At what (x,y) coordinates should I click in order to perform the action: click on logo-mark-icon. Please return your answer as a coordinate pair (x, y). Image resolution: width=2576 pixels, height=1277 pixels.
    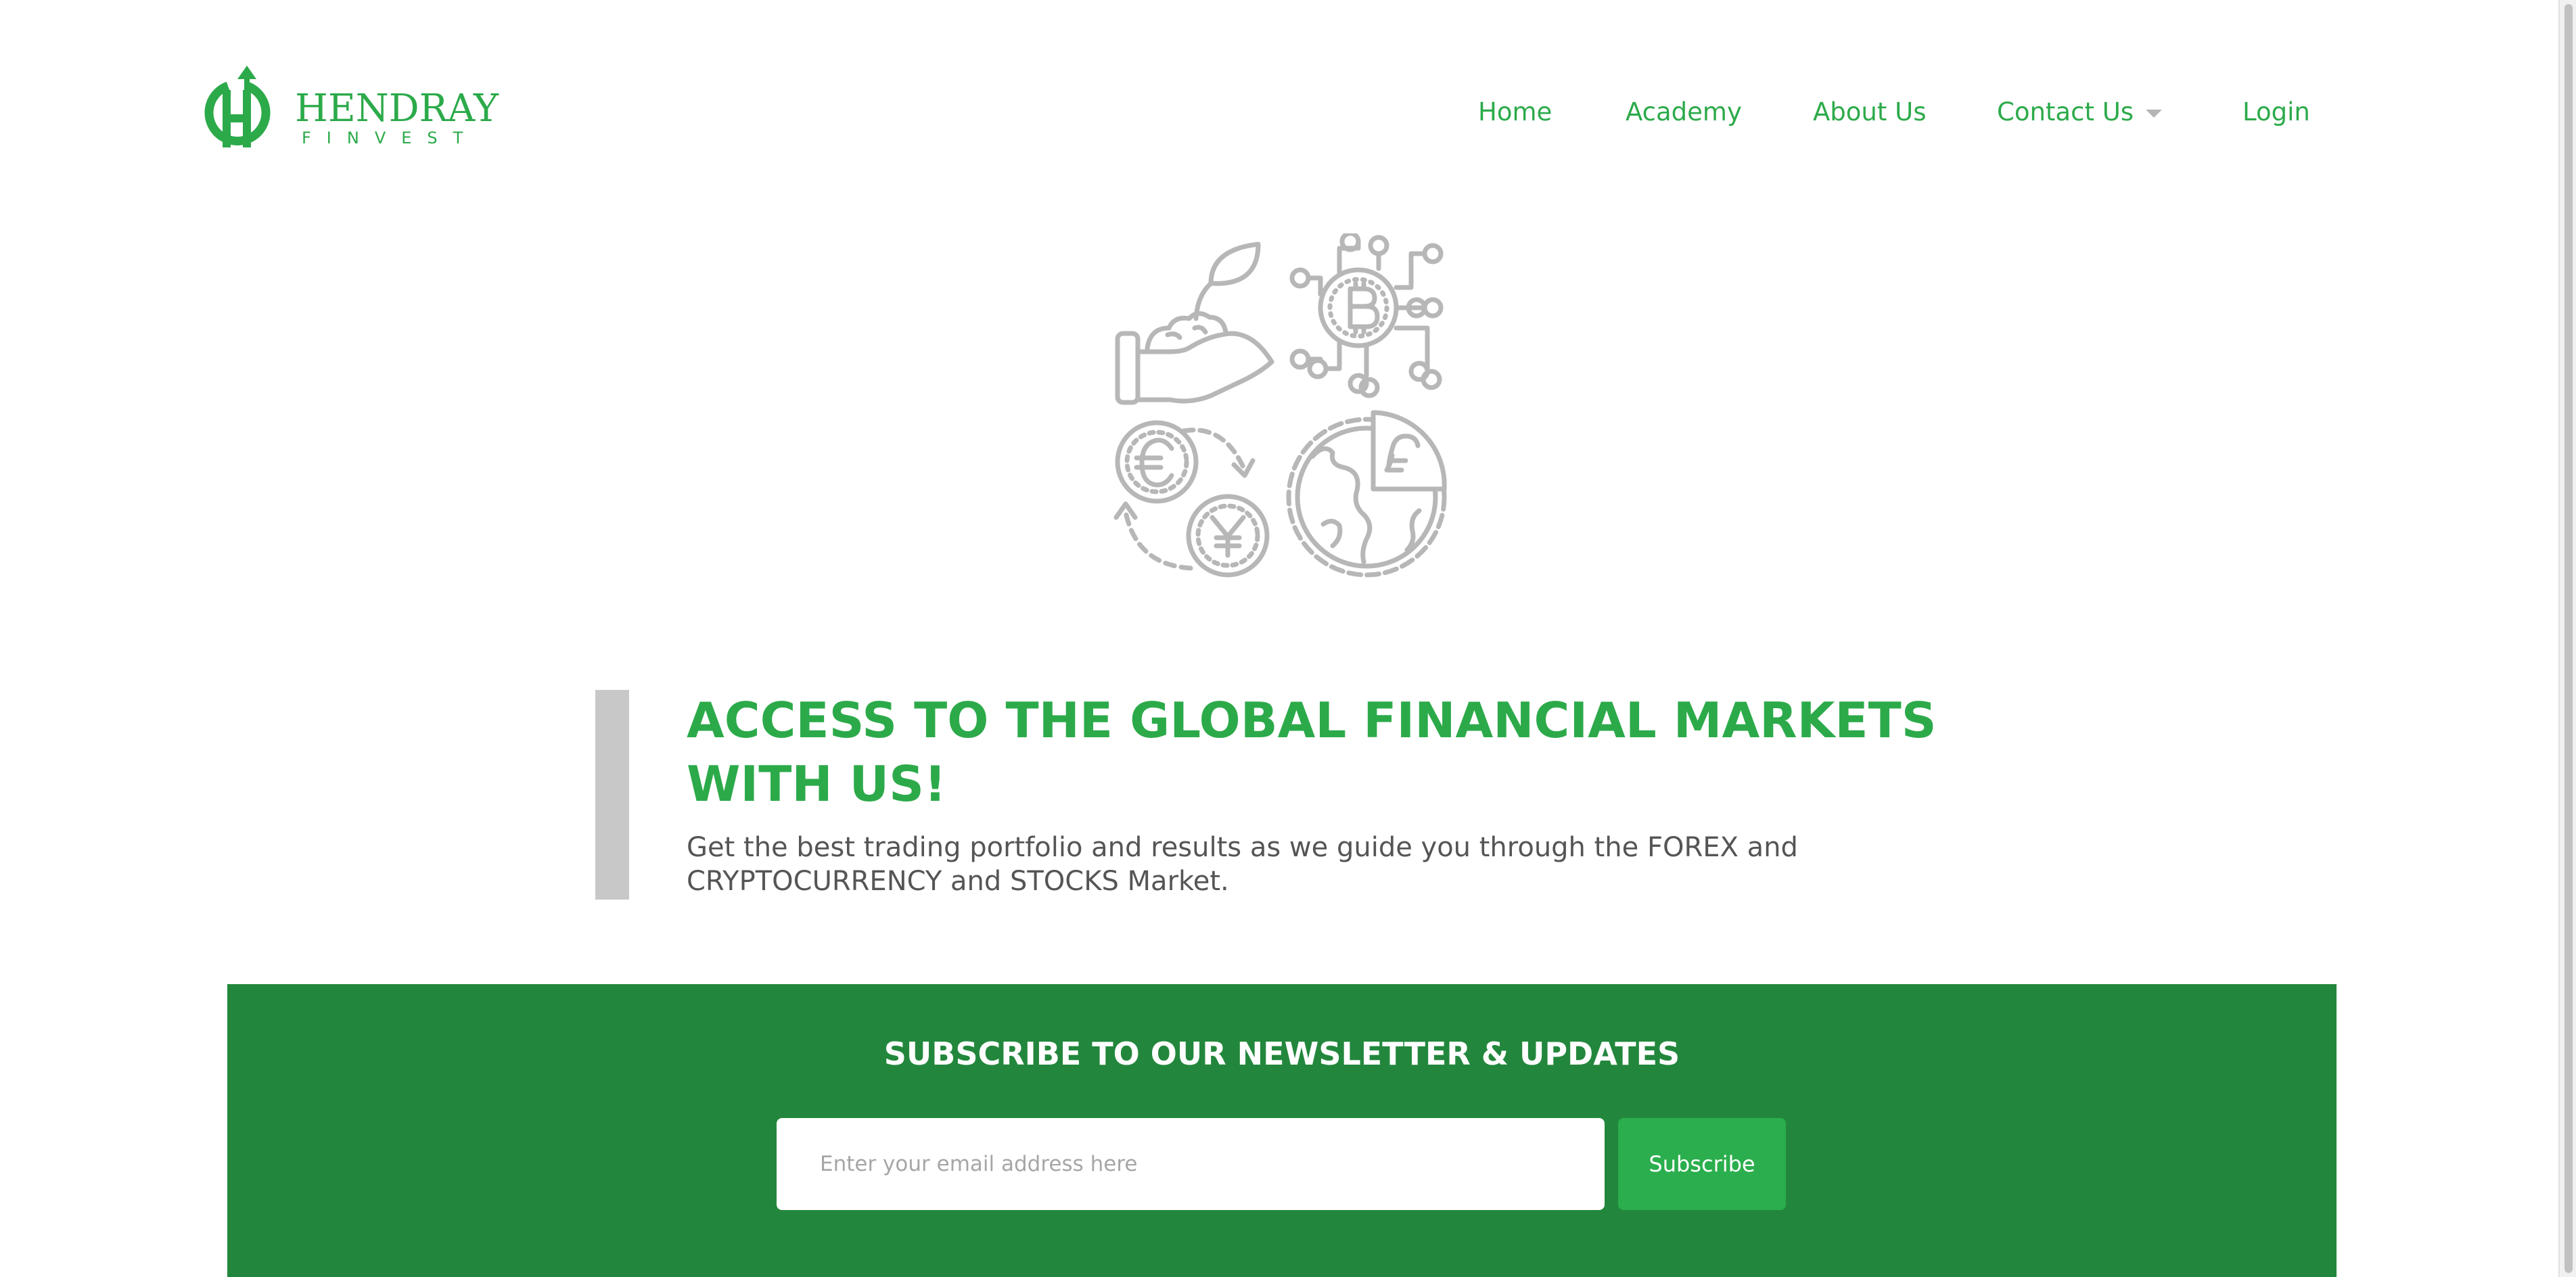
    Looking at the image, I should click on (237, 107).